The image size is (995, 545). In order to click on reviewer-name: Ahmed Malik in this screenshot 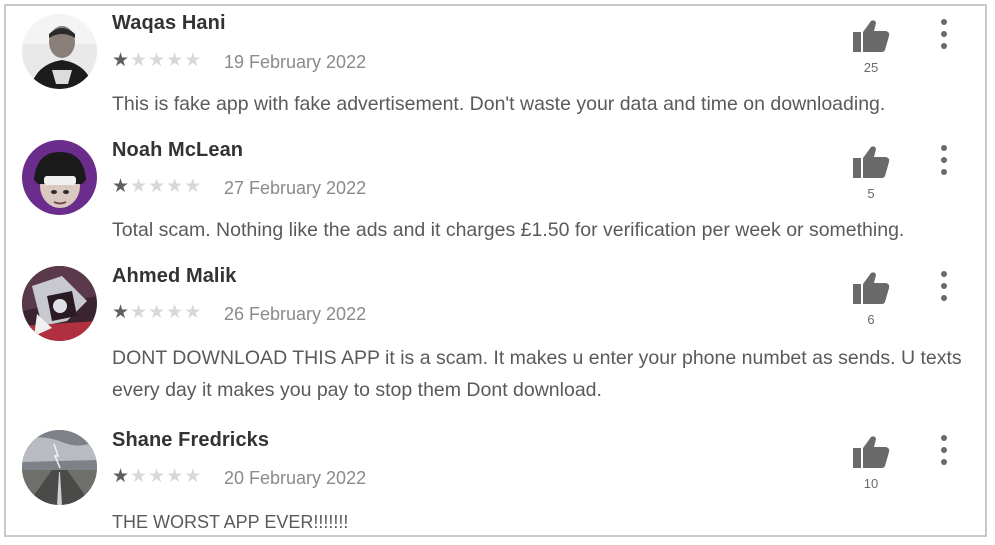, I will do `click(174, 276)`.